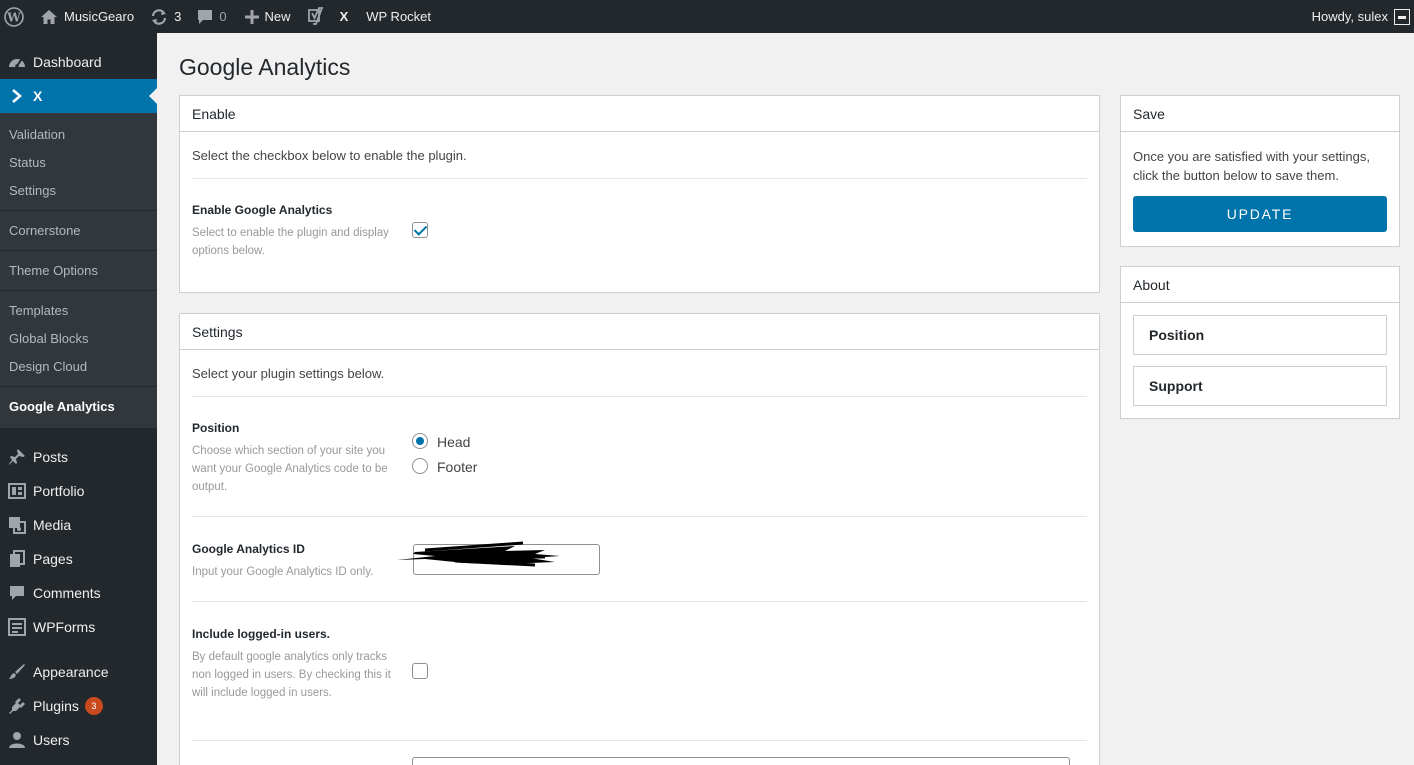  What do you see at coordinates (1260, 386) in the screenshot?
I see `about-support-button: Support` at bounding box center [1260, 386].